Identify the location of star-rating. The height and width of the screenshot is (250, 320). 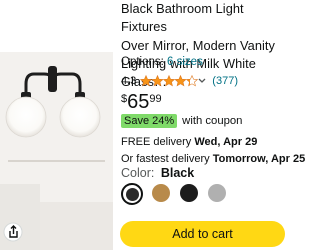
(173, 81).